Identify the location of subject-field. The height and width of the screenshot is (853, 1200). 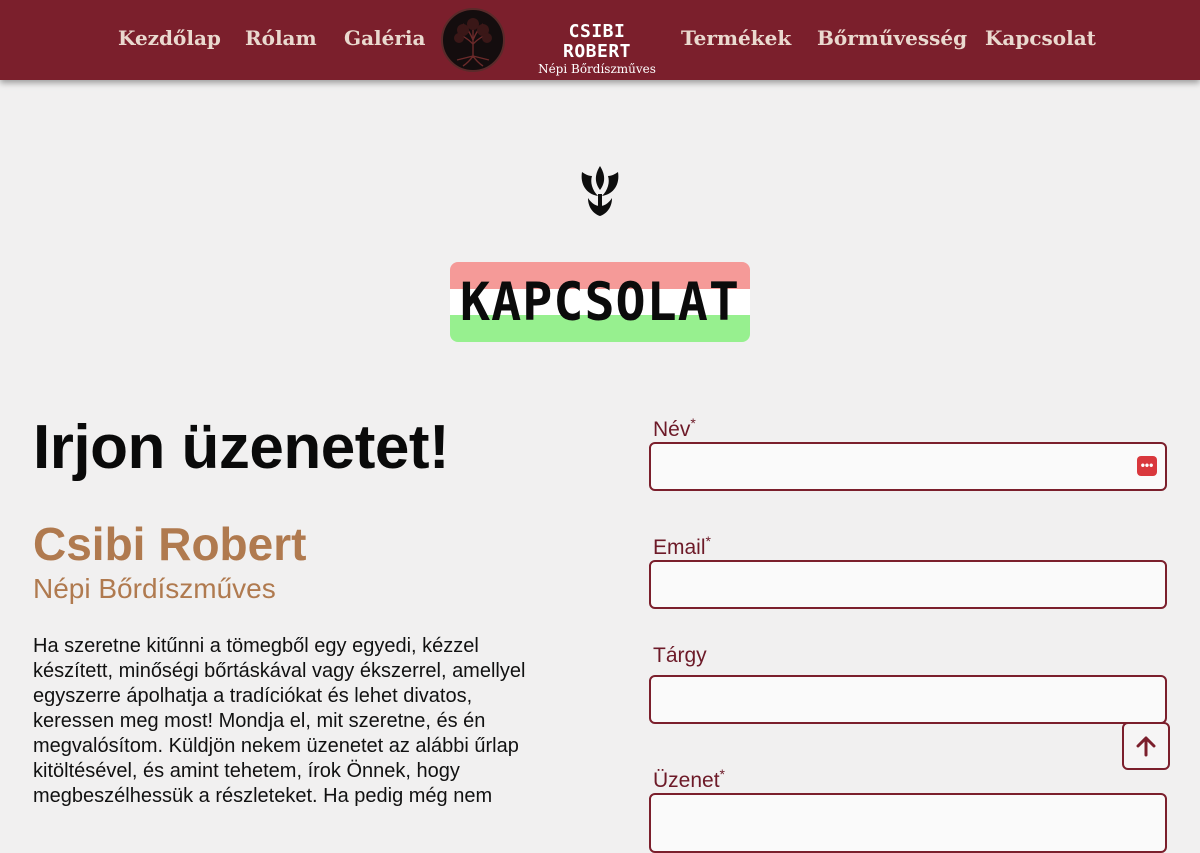
(908, 699).